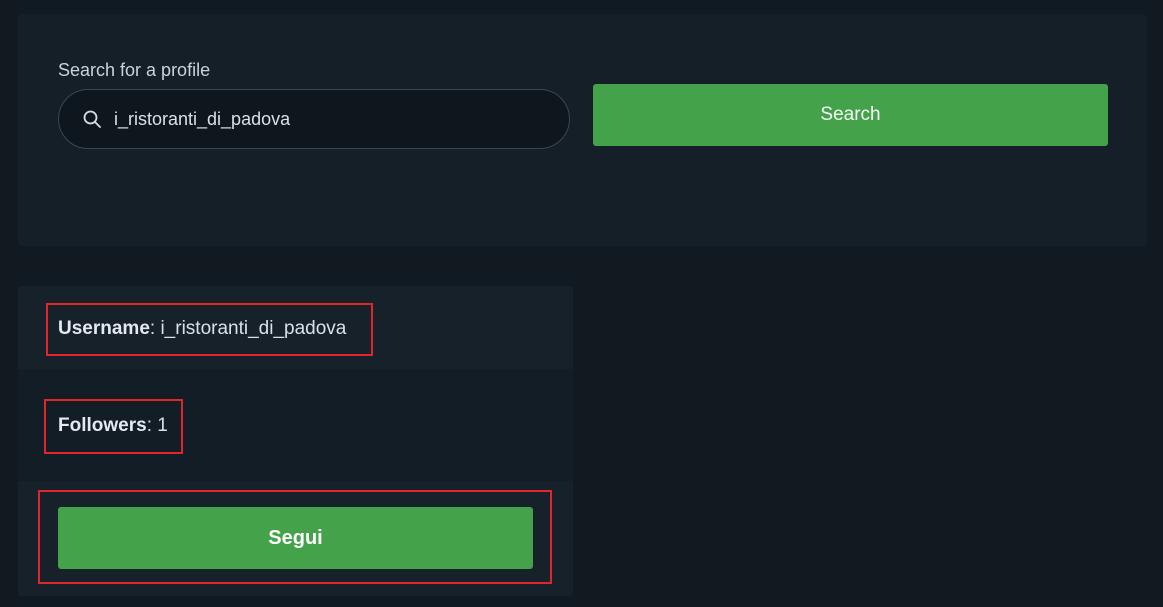 The image size is (1163, 607). Describe the element at coordinates (850, 115) in the screenshot. I see `search-button: Search` at that location.